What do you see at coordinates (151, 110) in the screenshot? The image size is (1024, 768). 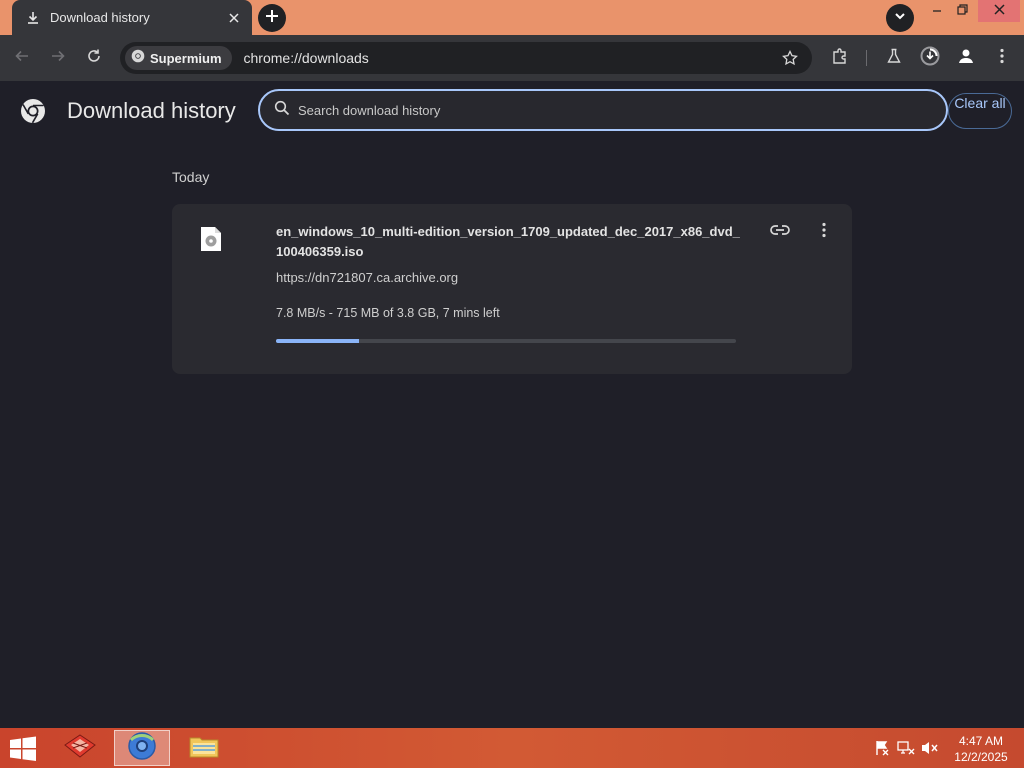 I see `page-title: Download history` at bounding box center [151, 110].